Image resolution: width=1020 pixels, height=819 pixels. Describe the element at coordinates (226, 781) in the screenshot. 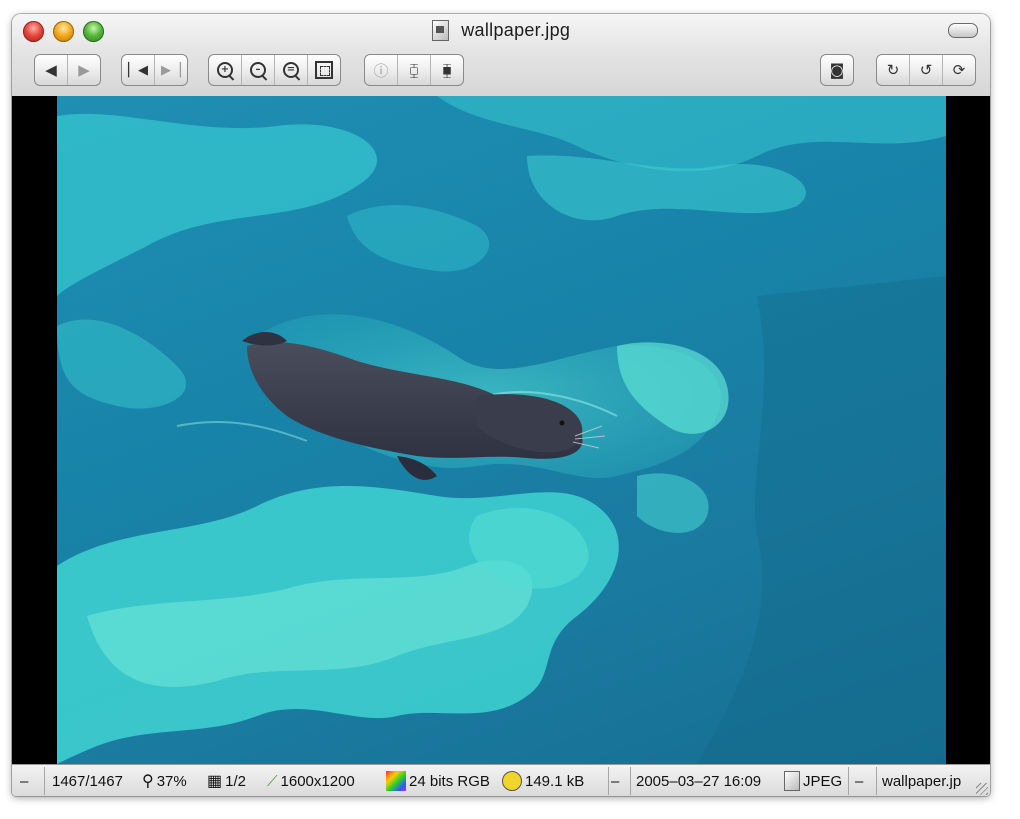

I see `page-indicator: ▦ 1/2` at that location.